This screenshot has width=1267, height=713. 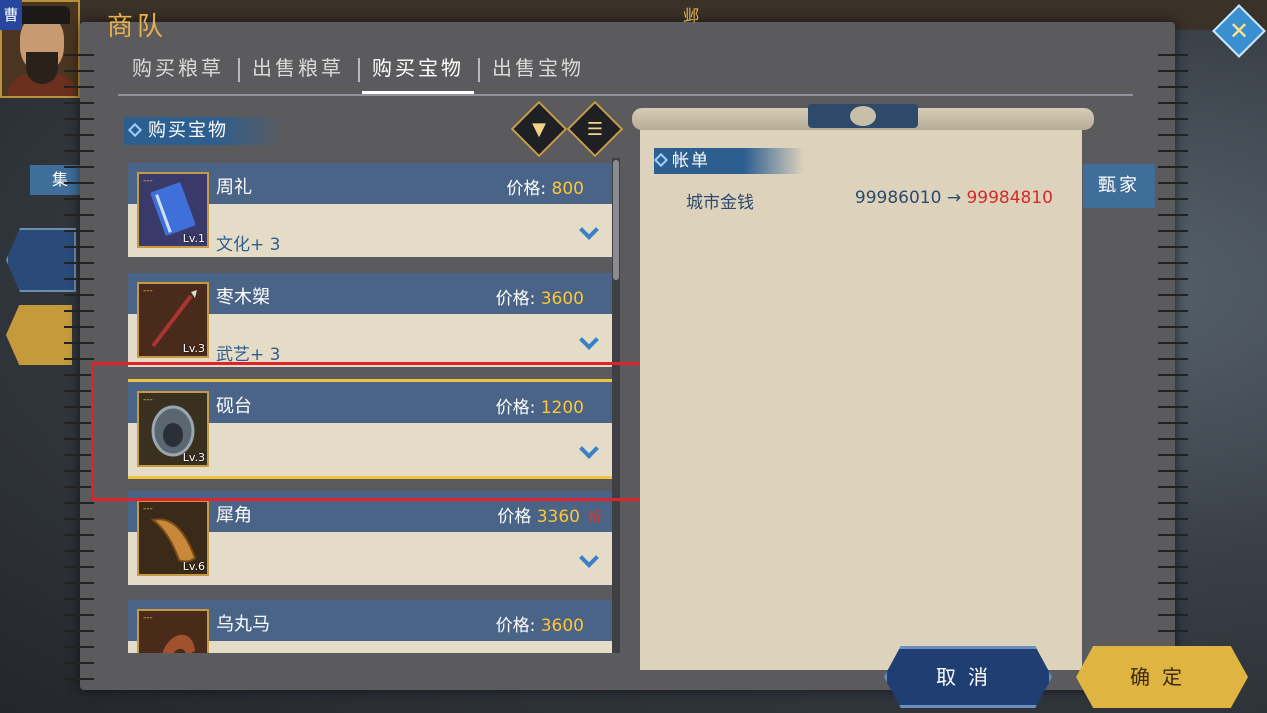 I want to click on item-name: 周礼, so click(x=234, y=187).